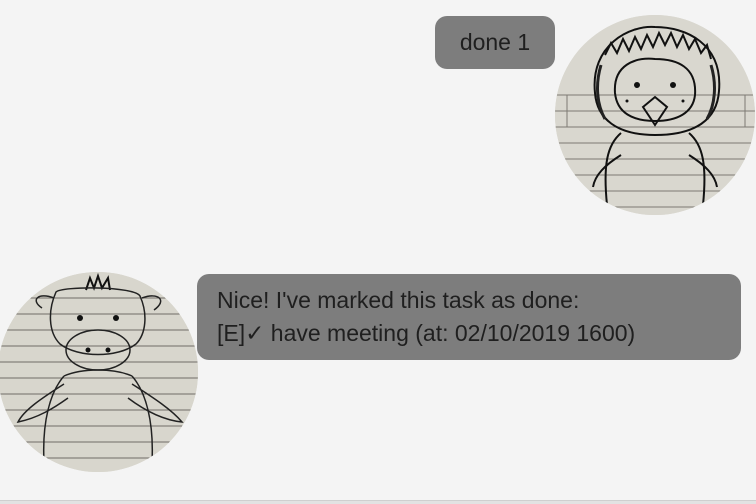 The height and width of the screenshot is (504, 756). I want to click on user-avatar, so click(655, 115).